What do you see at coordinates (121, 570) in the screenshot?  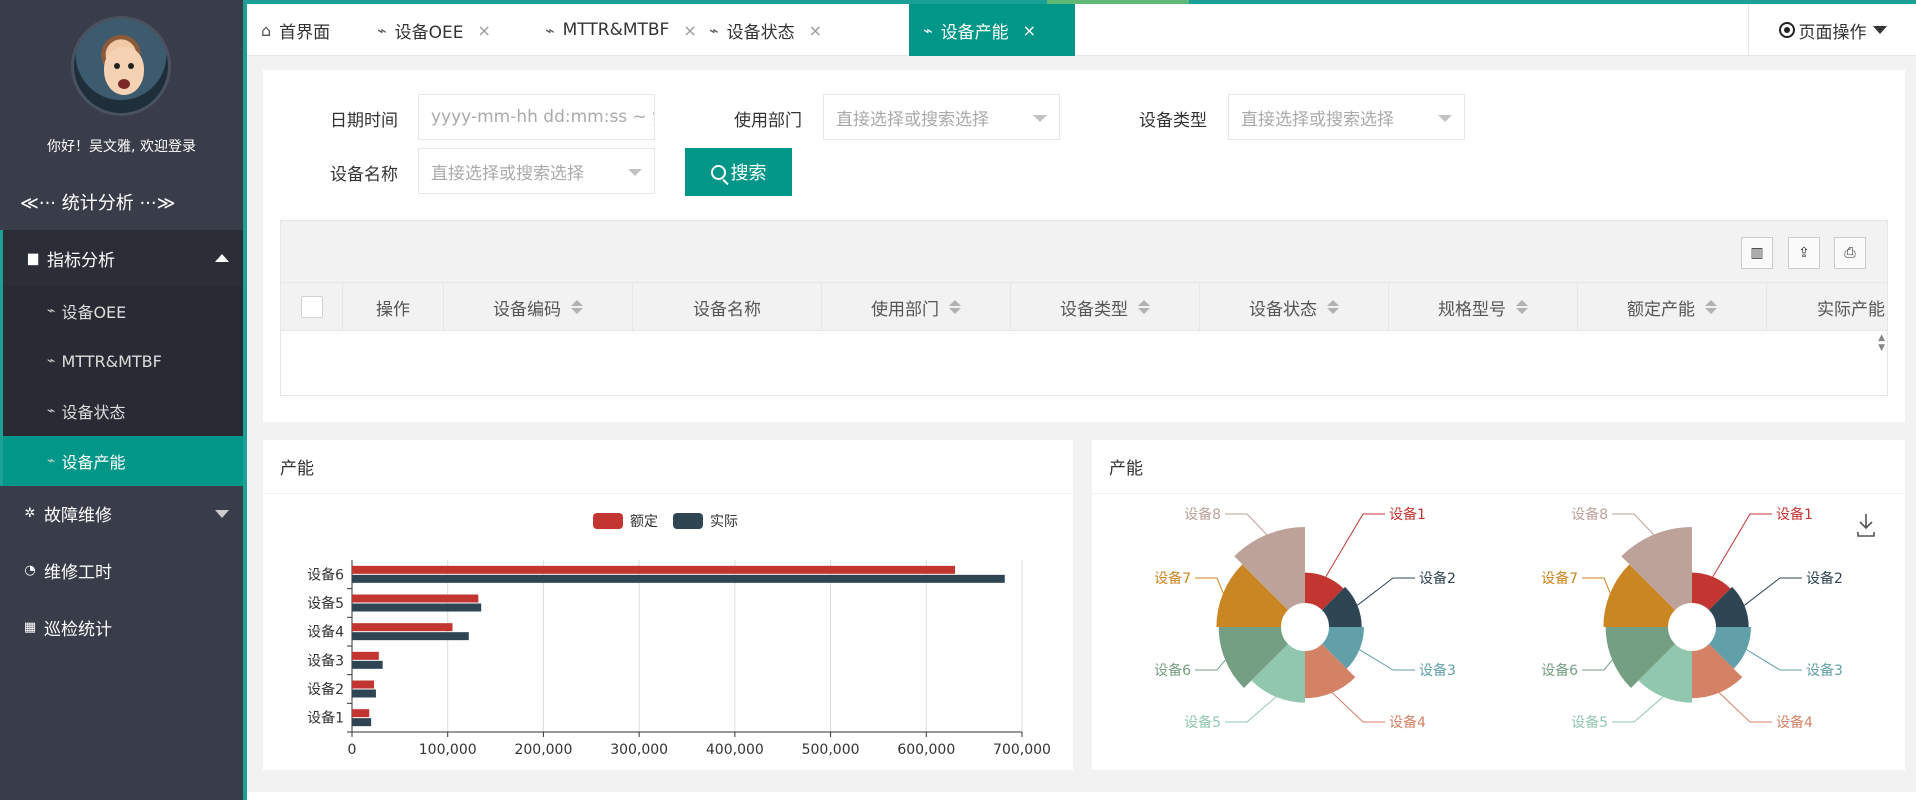 I see `sidebar-item-weixiu: ◔ 维修工时` at bounding box center [121, 570].